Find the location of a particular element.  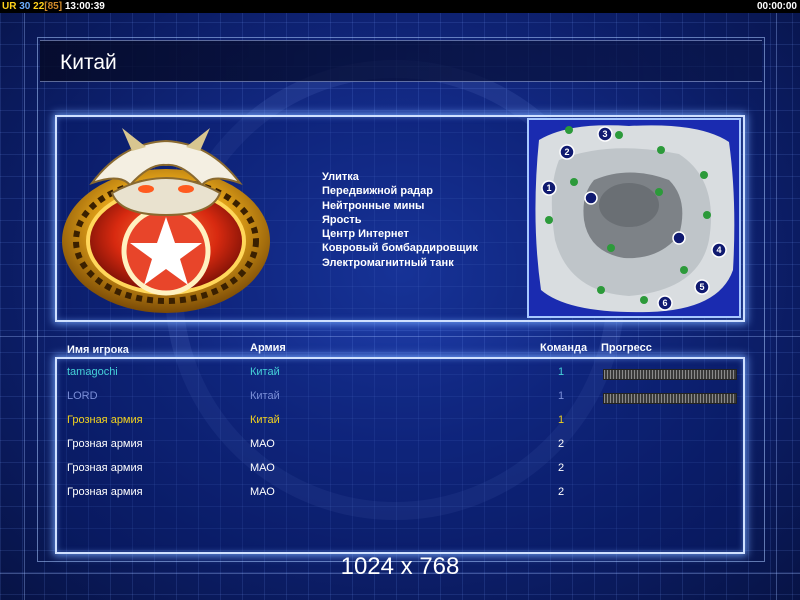

player-name: tamagochi is located at coordinates (92, 372).